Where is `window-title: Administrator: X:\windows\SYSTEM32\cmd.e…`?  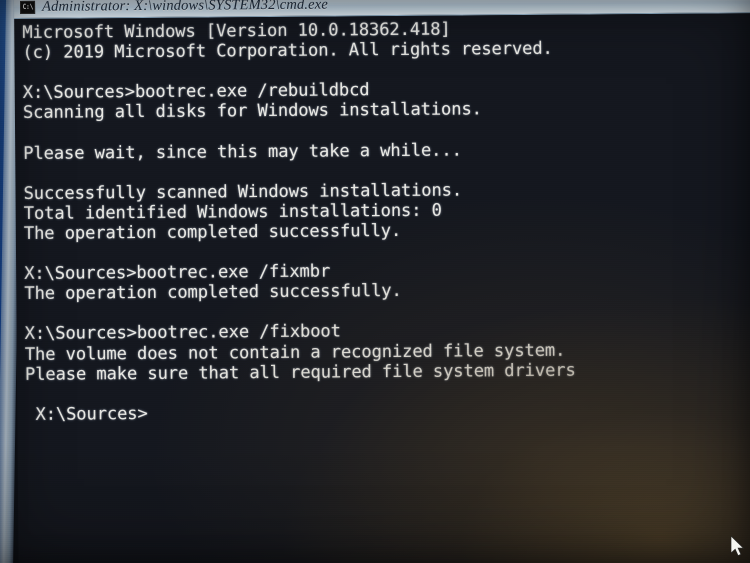
window-title: Administrator: X:\windows\SYSTEM32\cmd.e… is located at coordinates (185, 7).